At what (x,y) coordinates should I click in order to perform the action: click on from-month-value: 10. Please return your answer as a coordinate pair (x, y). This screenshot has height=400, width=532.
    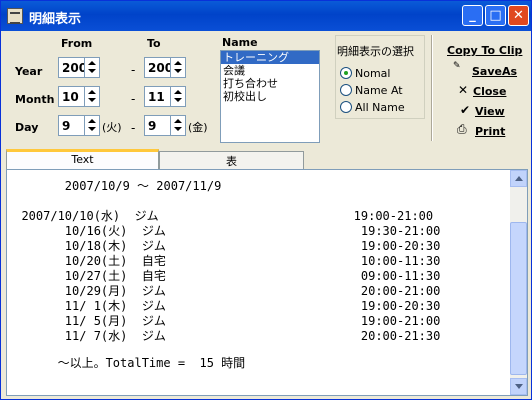
    Looking at the image, I should click on (70, 97).